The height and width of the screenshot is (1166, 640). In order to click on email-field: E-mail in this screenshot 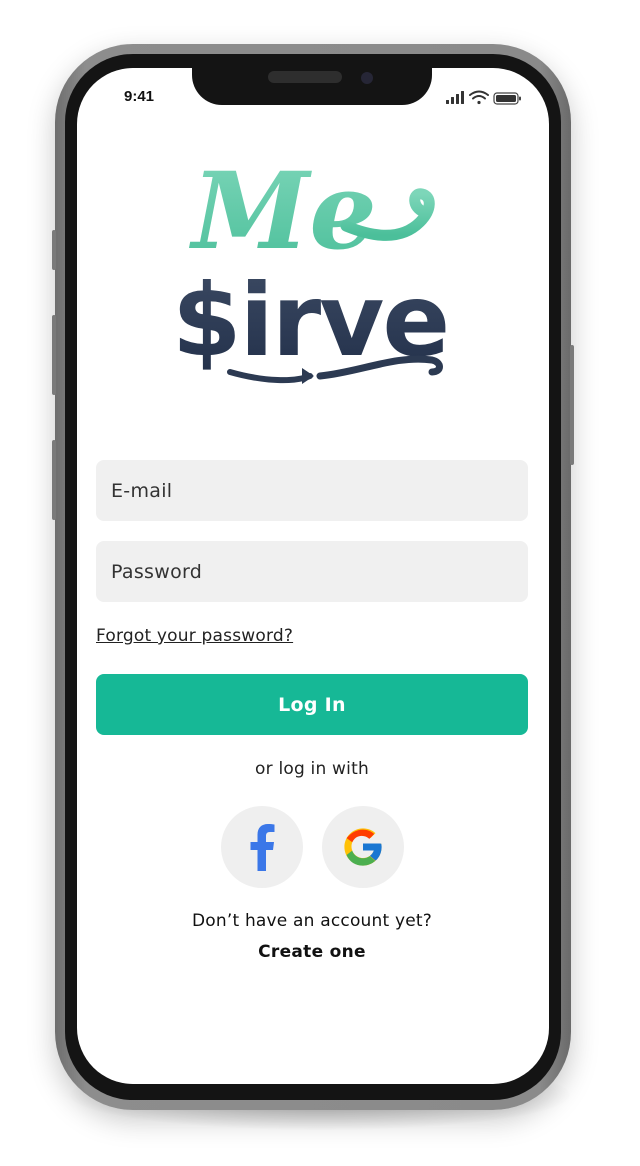, I will do `click(312, 490)`.